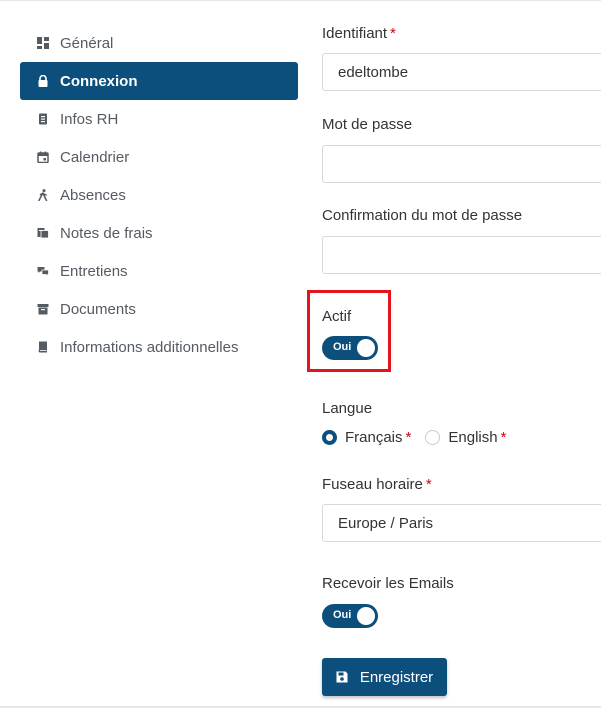 The width and height of the screenshot is (601, 708). What do you see at coordinates (95, 157) in the screenshot?
I see `sidebar-item-label: Calendrier` at bounding box center [95, 157].